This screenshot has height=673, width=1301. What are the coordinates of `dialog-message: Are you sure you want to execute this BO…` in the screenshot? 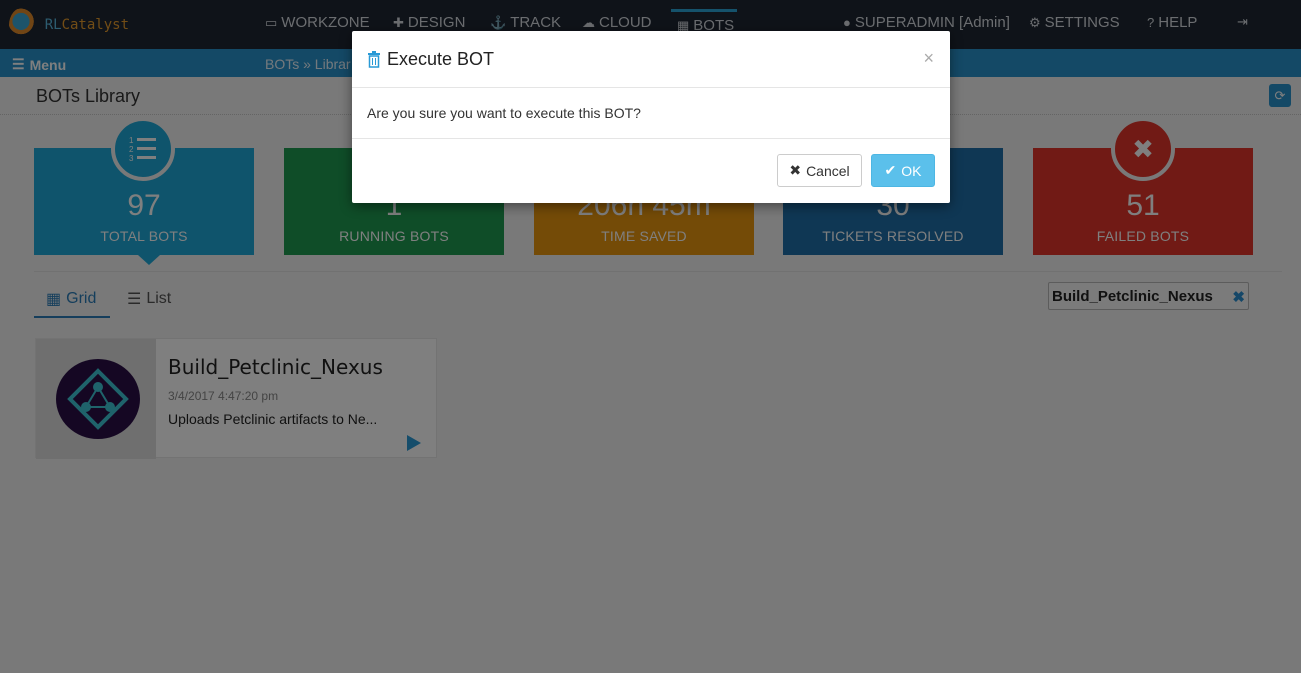 It's located at (504, 113).